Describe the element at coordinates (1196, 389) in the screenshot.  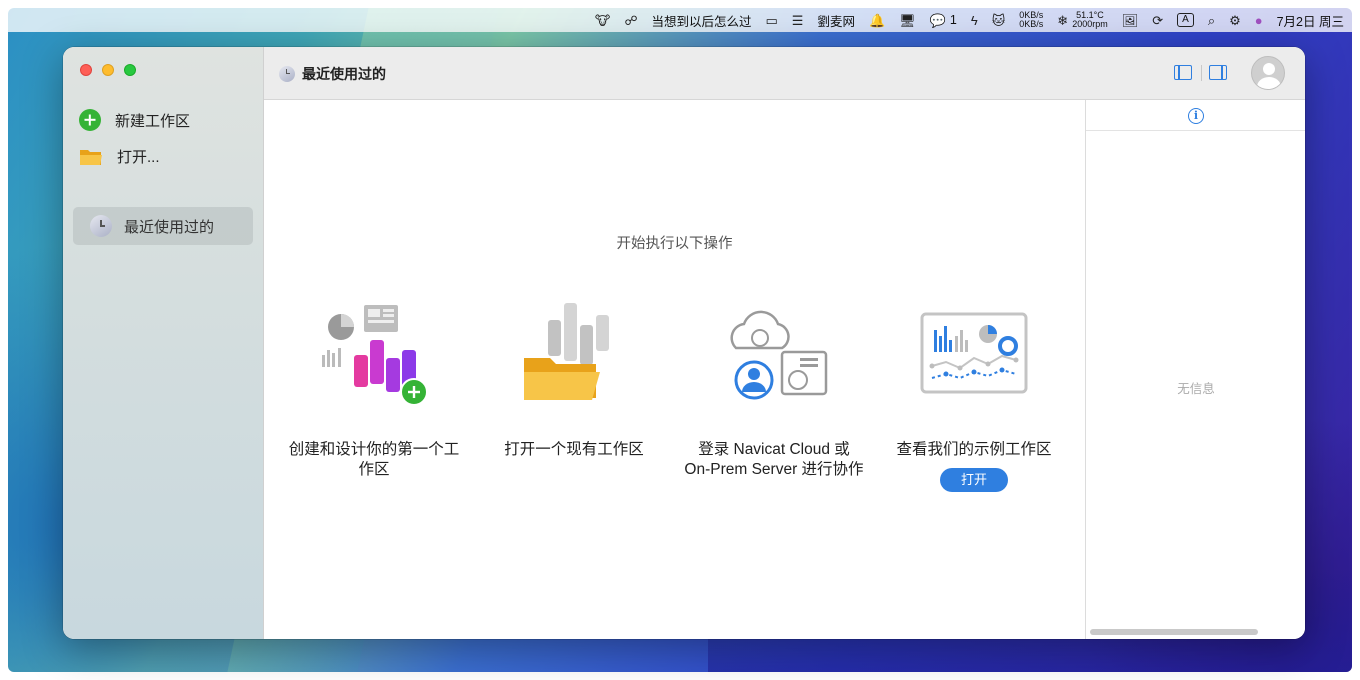
I see `empty-info-text: 无信息` at that location.